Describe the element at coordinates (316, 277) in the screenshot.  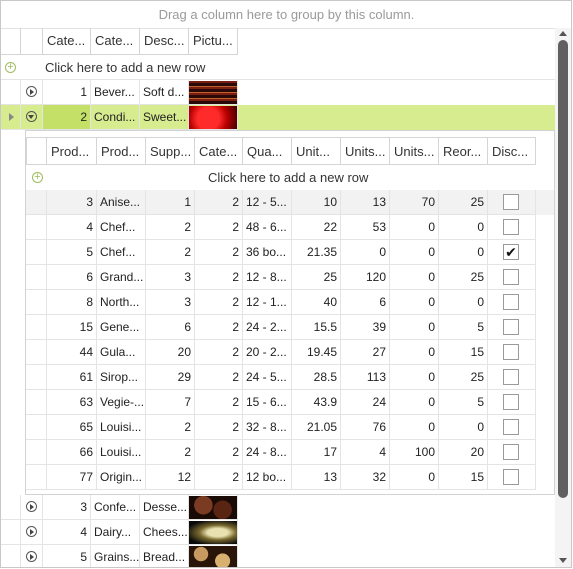
I see `cell-unit-price: 25` at that location.